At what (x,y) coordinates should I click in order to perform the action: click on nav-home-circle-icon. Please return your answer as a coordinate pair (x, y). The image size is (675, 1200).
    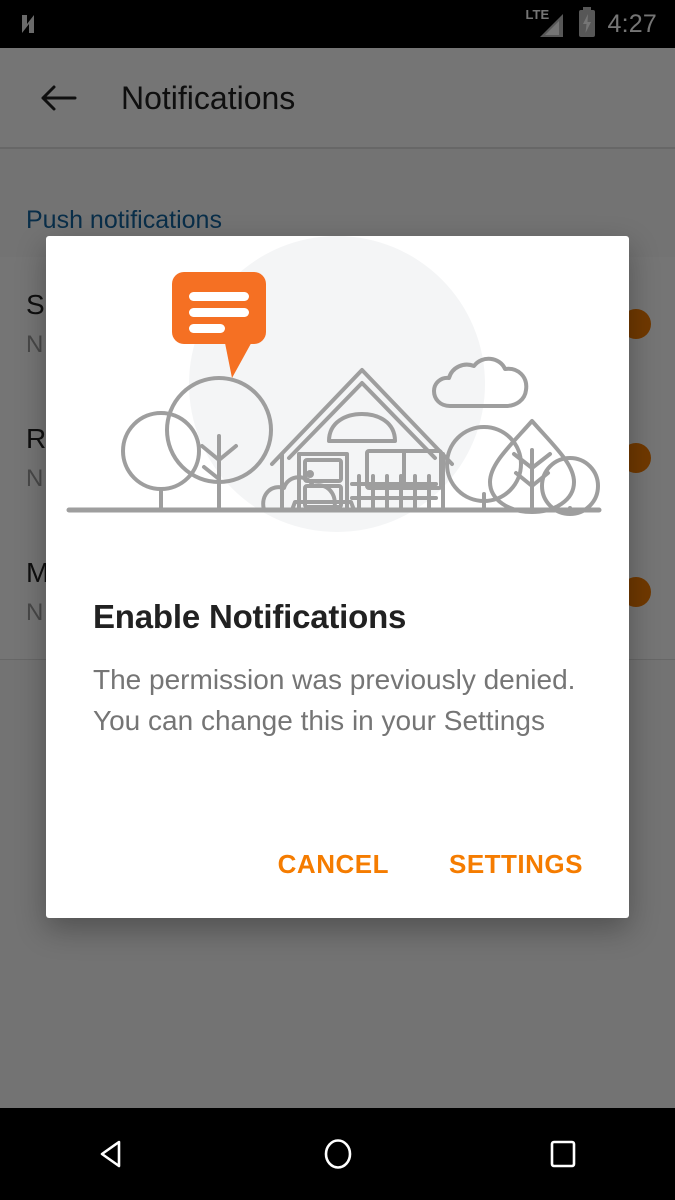
    Looking at the image, I should click on (338, 1154).